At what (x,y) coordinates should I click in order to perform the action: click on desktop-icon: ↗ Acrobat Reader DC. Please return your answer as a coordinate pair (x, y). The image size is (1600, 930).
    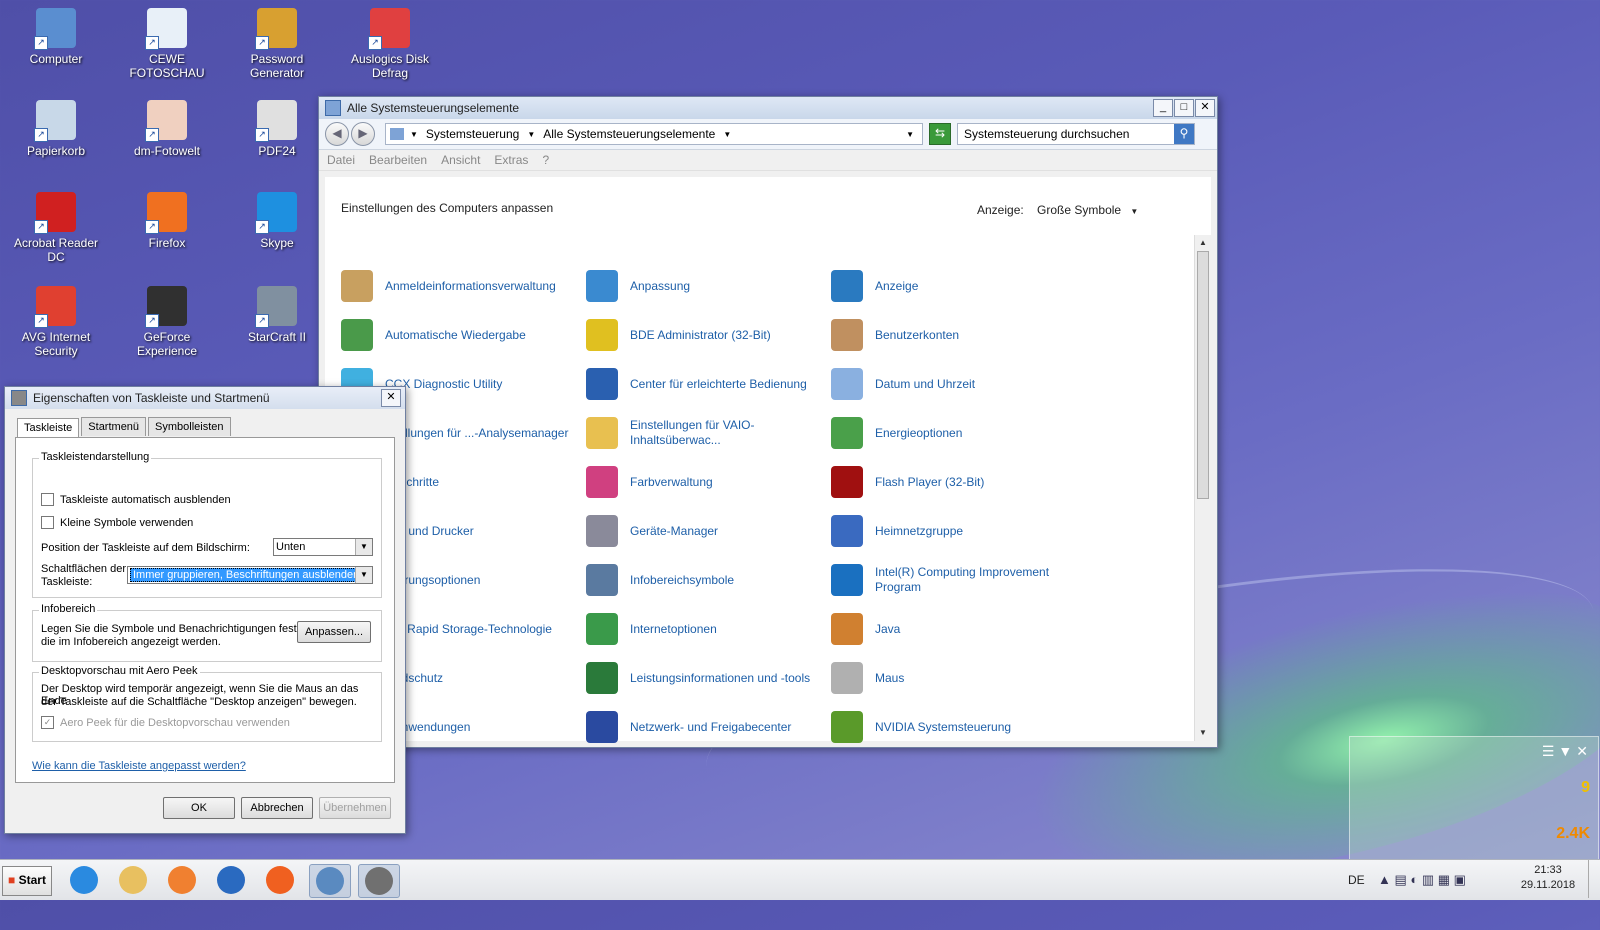
    Looking at the image, I should click on (56, 228).